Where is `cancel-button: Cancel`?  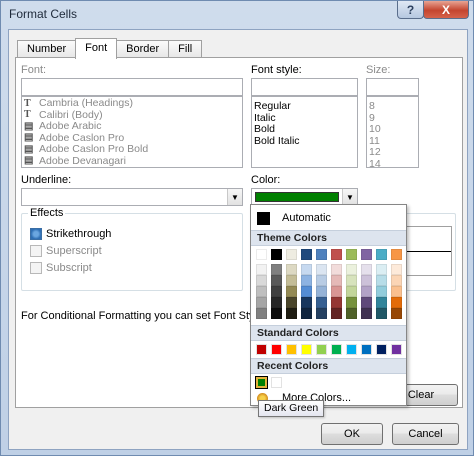
cancel-button: Cancel is located at coordinates (425, 434).